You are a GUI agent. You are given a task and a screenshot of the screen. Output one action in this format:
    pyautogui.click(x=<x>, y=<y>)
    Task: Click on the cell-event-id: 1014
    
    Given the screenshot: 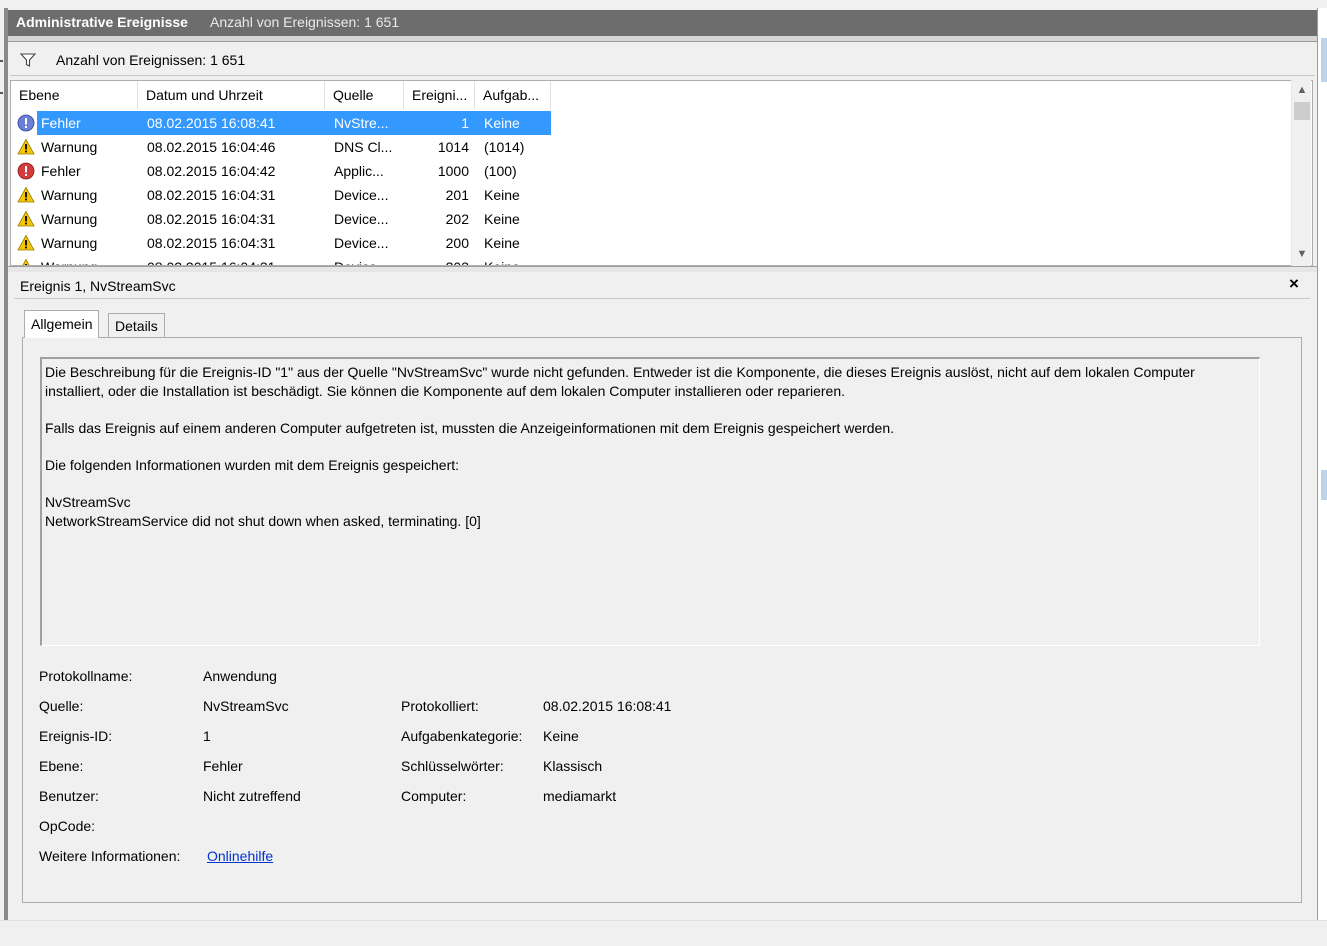 What is the action you would take?
    pyautogui.click(x=453, y=147)
    